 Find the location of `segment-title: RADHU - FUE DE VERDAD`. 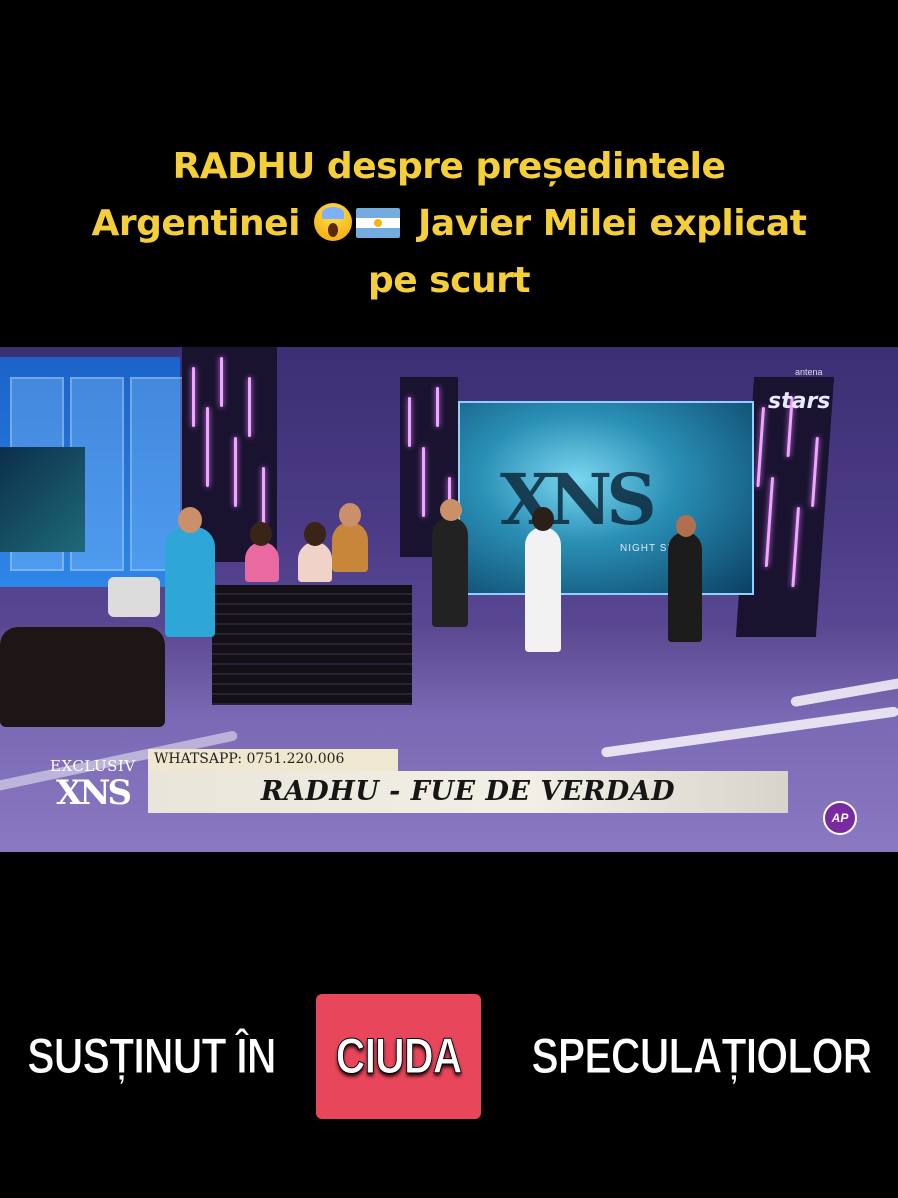

segment-title: RADHU - FUE DE VERDAD is located at coordinates (468, 791).